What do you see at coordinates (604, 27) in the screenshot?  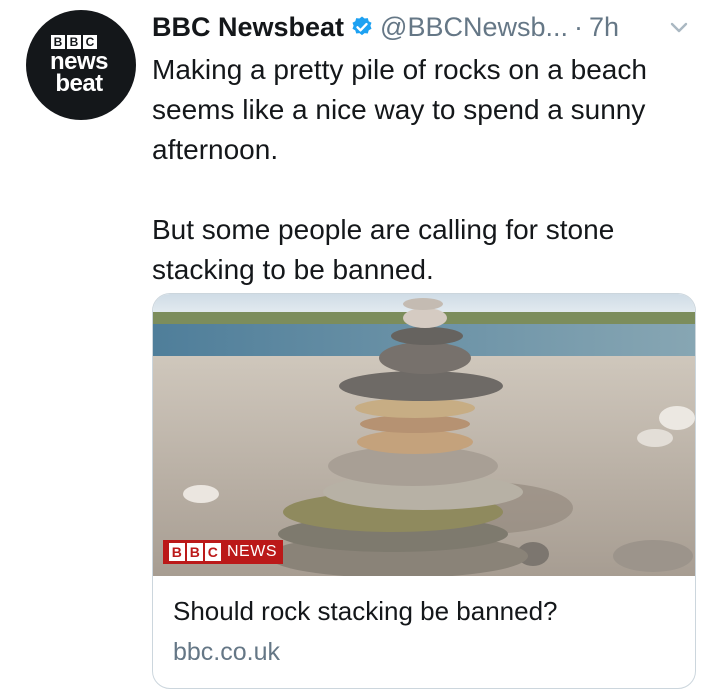 I see `timestamp: 7h` at bounding box center [604, 27].